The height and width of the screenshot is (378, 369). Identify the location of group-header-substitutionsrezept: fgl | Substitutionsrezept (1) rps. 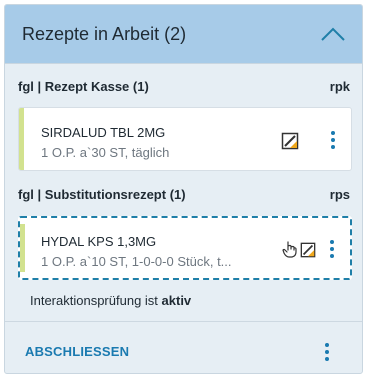
(184, 196).